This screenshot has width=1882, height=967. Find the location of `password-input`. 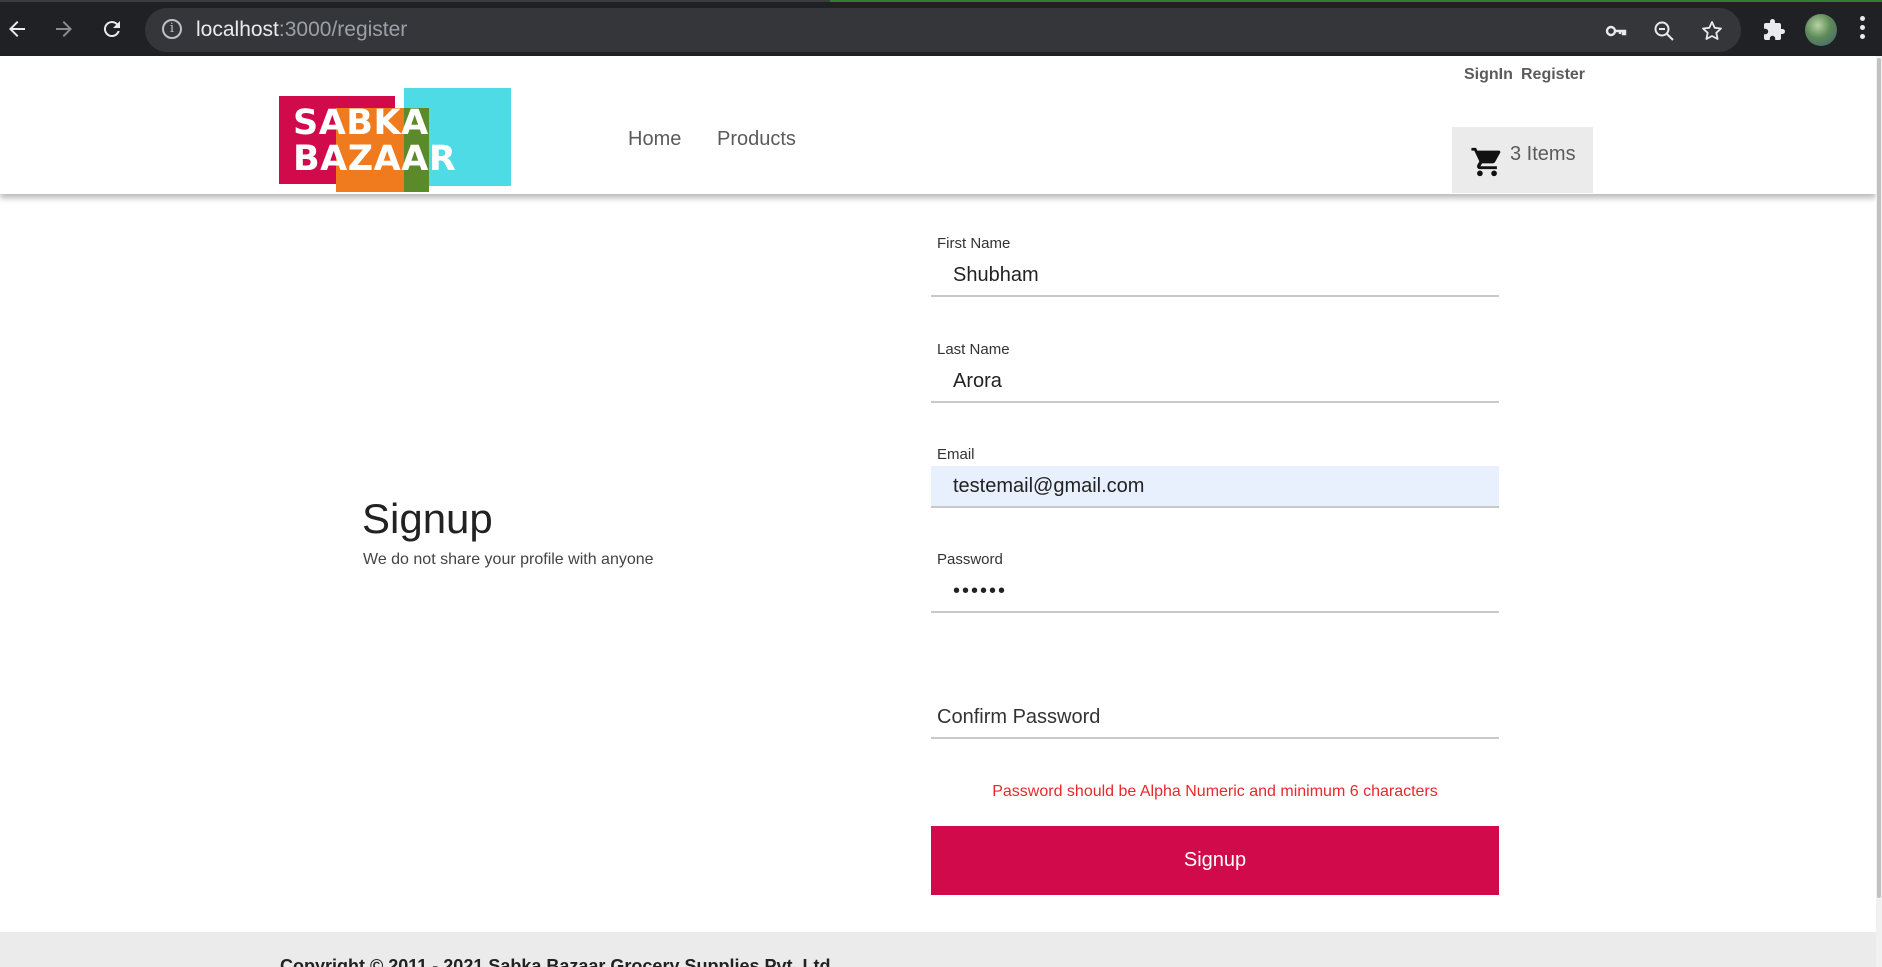

password-input is located at coordinates (1215, 592).